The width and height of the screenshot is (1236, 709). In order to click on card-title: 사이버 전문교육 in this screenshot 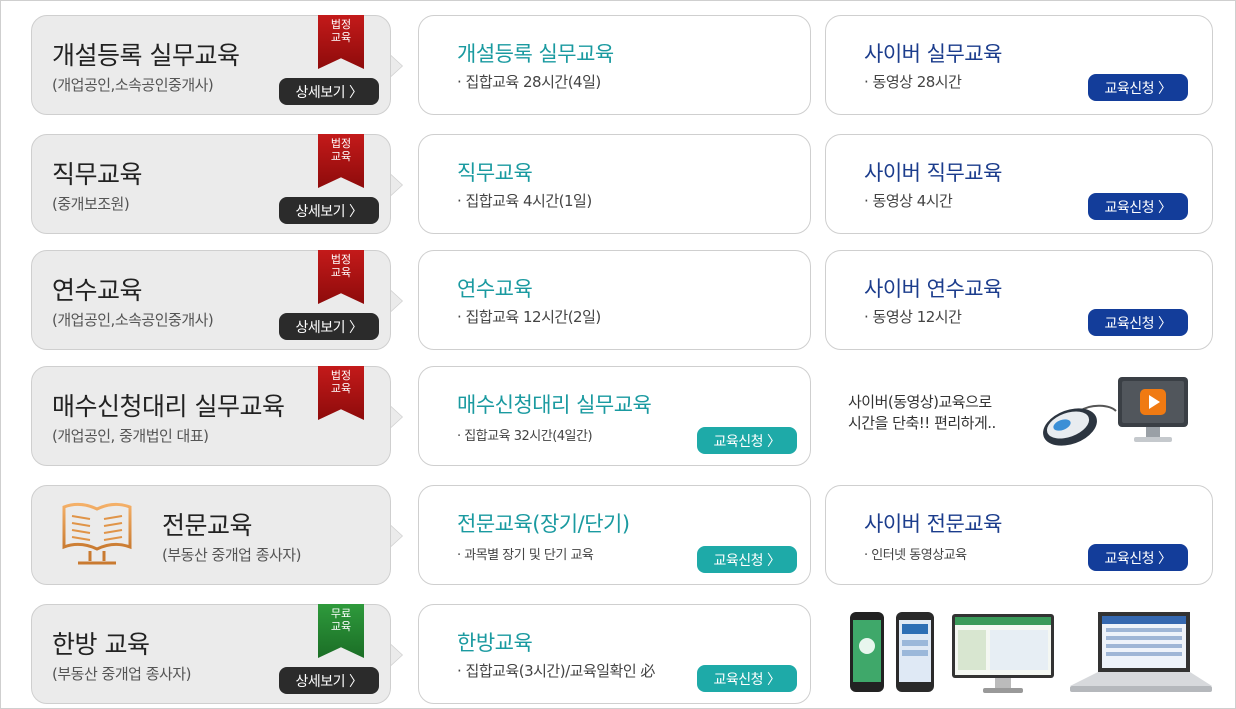, I will do `click(933, 523)`.